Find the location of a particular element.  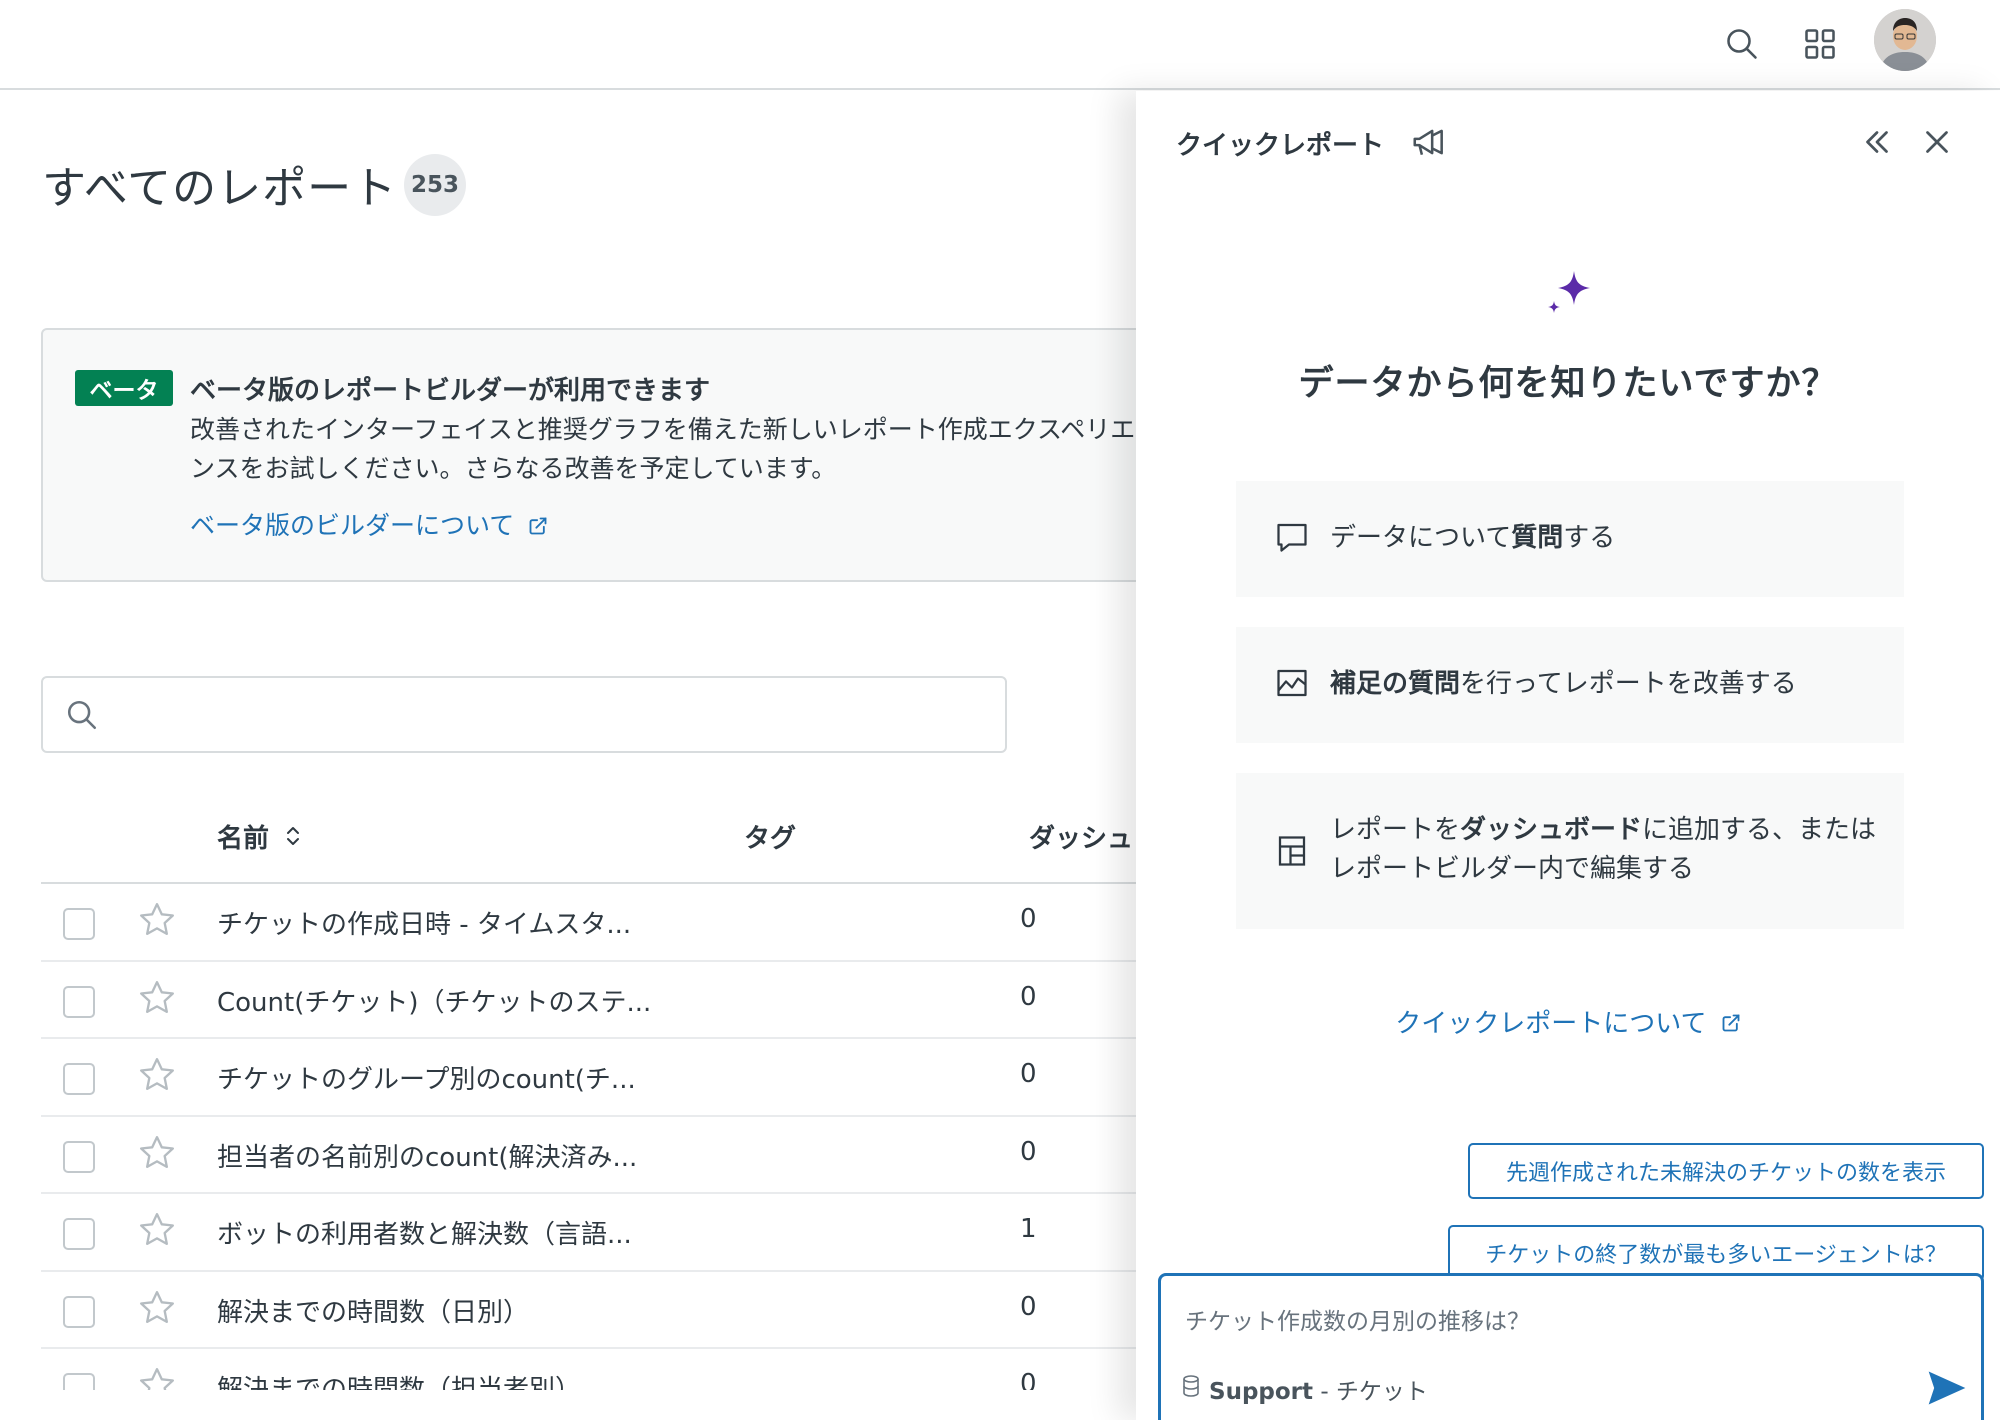

feature-follow-up: 補足の質問を行ってレポートを改善する is located at coordinates (1570, 685).